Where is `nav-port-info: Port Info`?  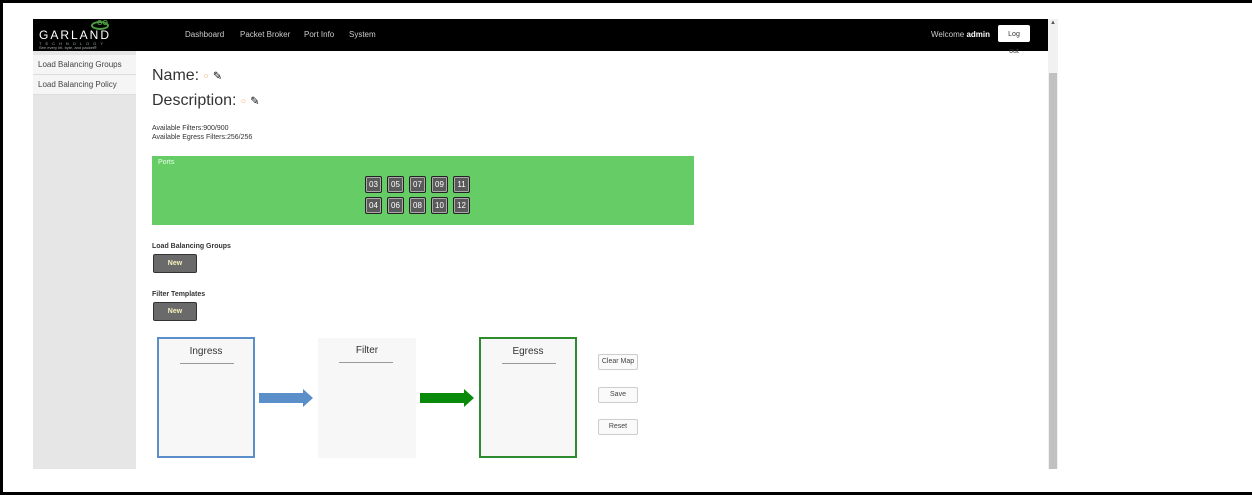
nav-port-info: Port Info is located at coordinates (319, 34).